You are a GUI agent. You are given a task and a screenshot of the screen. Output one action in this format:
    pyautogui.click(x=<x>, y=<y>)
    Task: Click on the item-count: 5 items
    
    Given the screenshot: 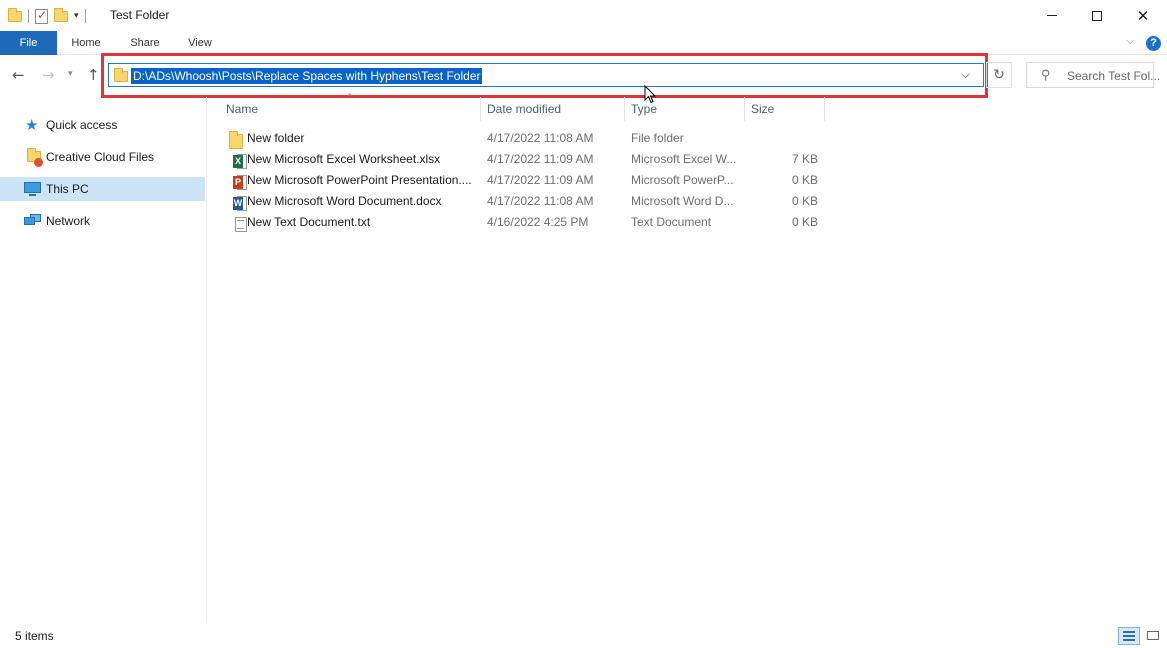 What is the action you would take?
    pyautogui.click(x=34, y=636)
    